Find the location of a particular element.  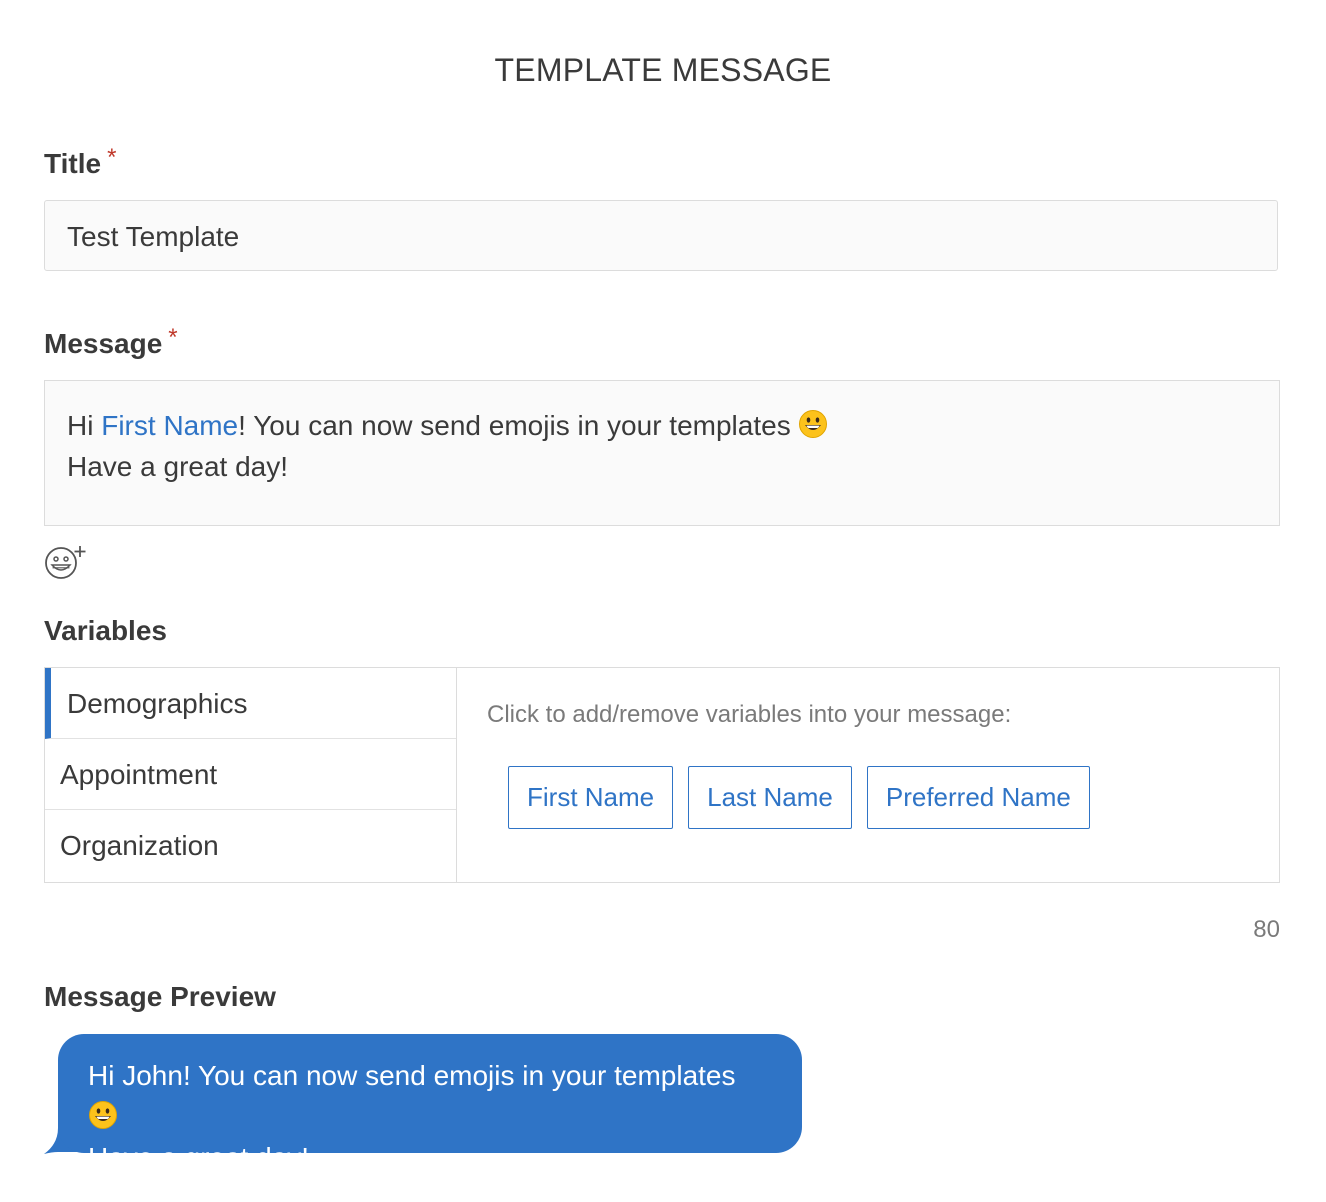

tab-demographics: Demographics is located at coordinates (250, 703).